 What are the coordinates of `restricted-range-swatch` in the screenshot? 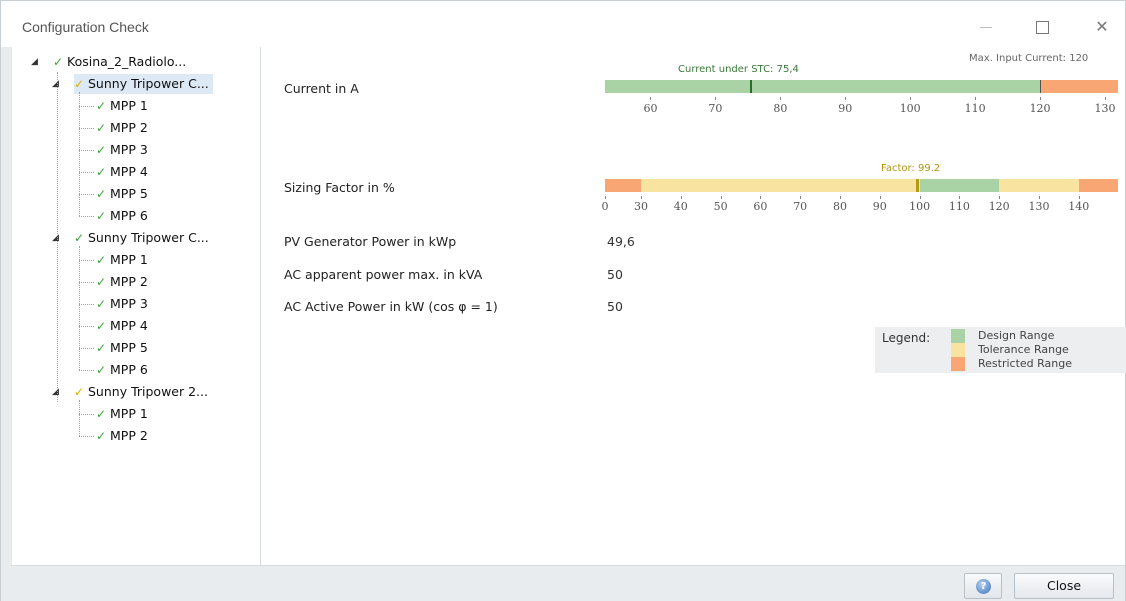 It's located at (958, 364).